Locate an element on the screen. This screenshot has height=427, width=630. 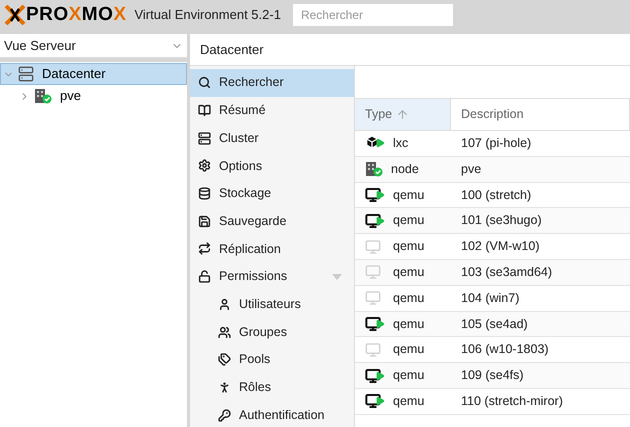
panel-title: Datacenter is located at coordinates (232, 49).